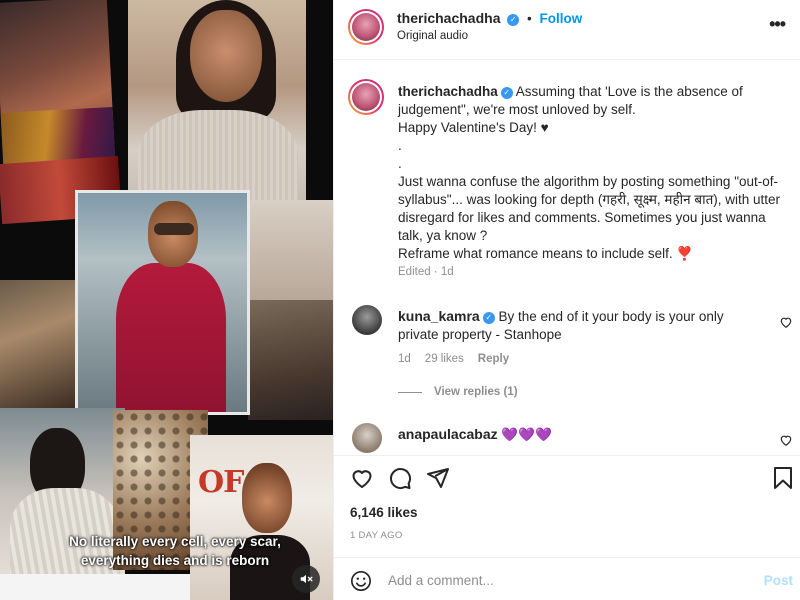 The image size is (800, 600). I want to click on follow-button: Follow, so click(561, 18).